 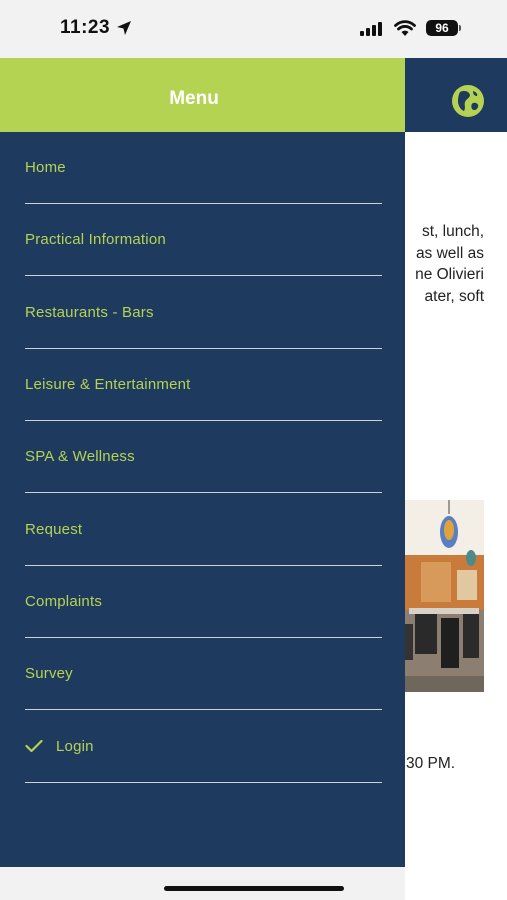 I want to click on wifi-icon, so click(x=405, y=28).